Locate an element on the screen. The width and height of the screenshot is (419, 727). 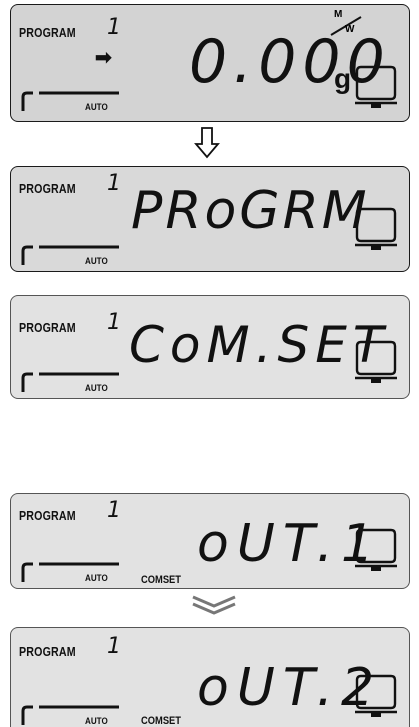
program-readout: PRoGRM is located at coordinates (250, 211).